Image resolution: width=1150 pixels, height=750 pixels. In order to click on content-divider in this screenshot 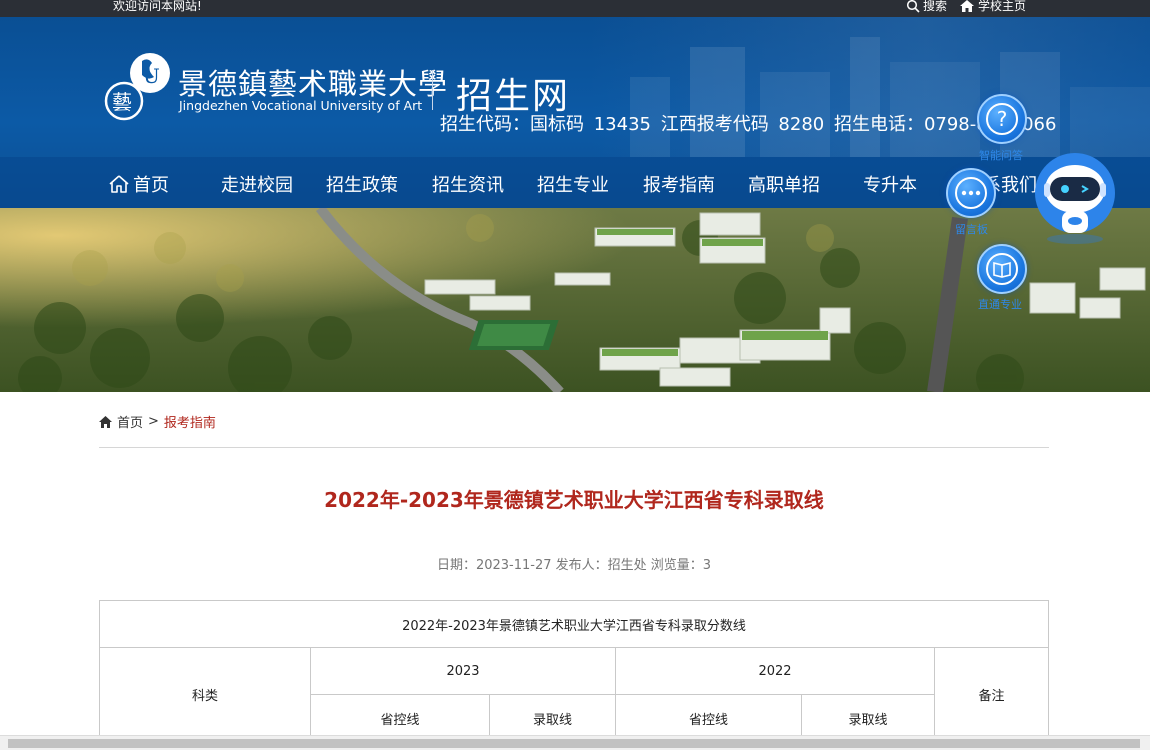, I will do `click(574, 447)`.